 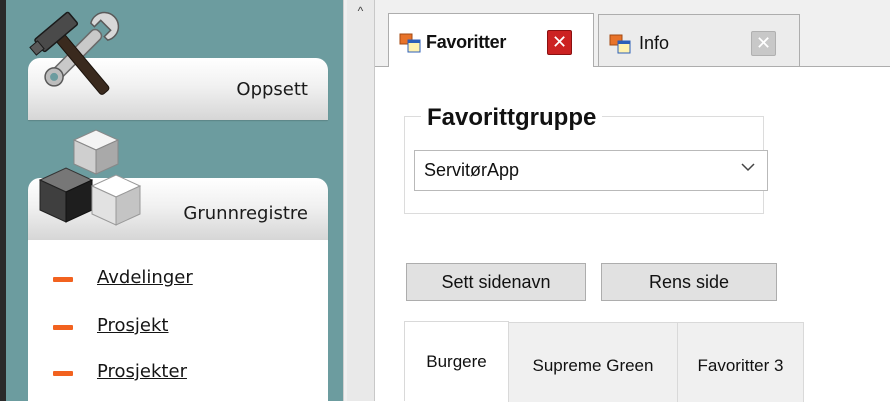 What do you see at coordinates (512, 118) in the screenshot?
I see `group-title: Favorittgruppe` at bounding box center [512, 118].